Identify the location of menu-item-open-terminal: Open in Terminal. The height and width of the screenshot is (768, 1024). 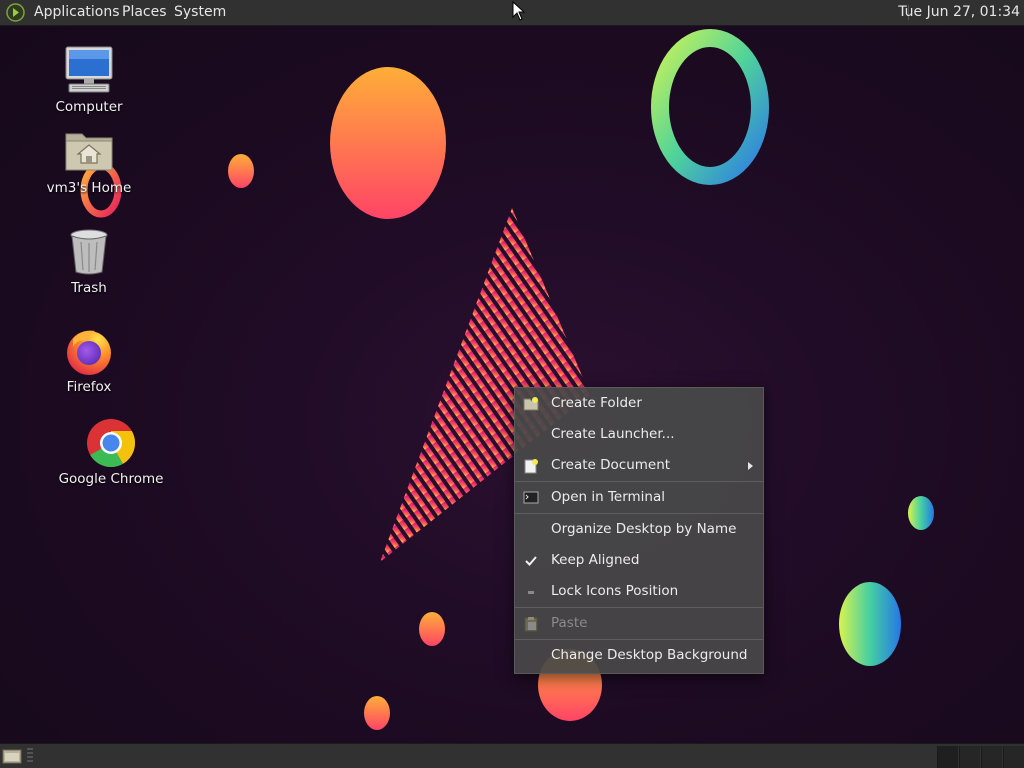
(639, 497).